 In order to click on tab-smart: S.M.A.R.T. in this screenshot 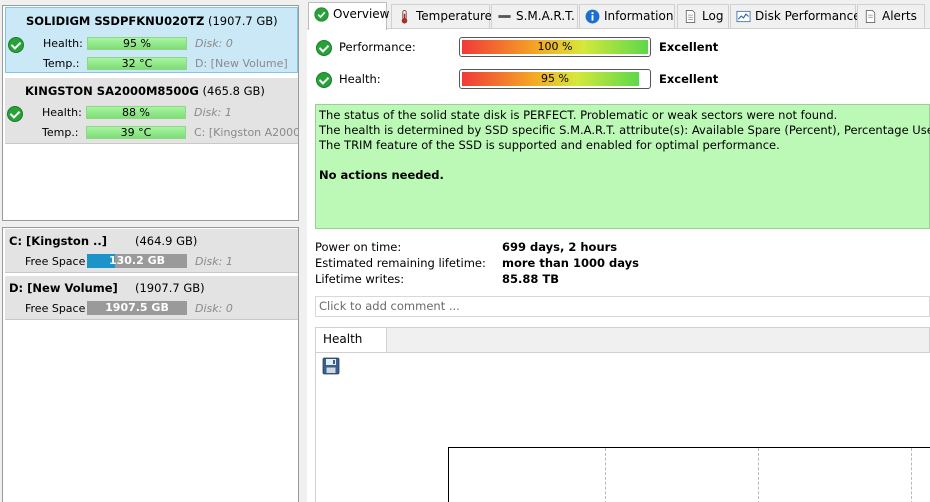, I will do `click(534, 16)`.